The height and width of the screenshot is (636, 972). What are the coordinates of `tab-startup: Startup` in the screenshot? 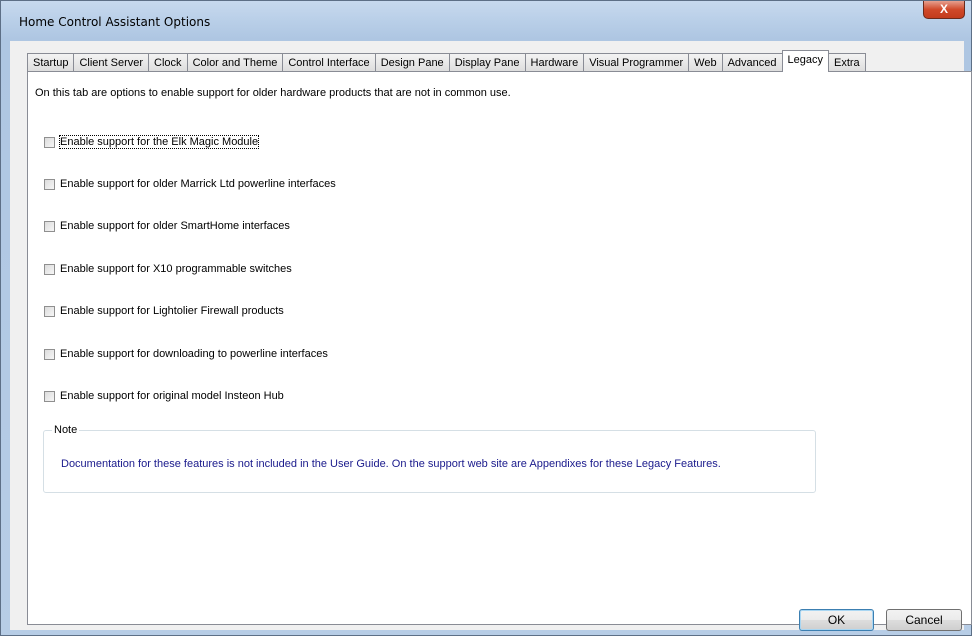 It's located at (51, 62).